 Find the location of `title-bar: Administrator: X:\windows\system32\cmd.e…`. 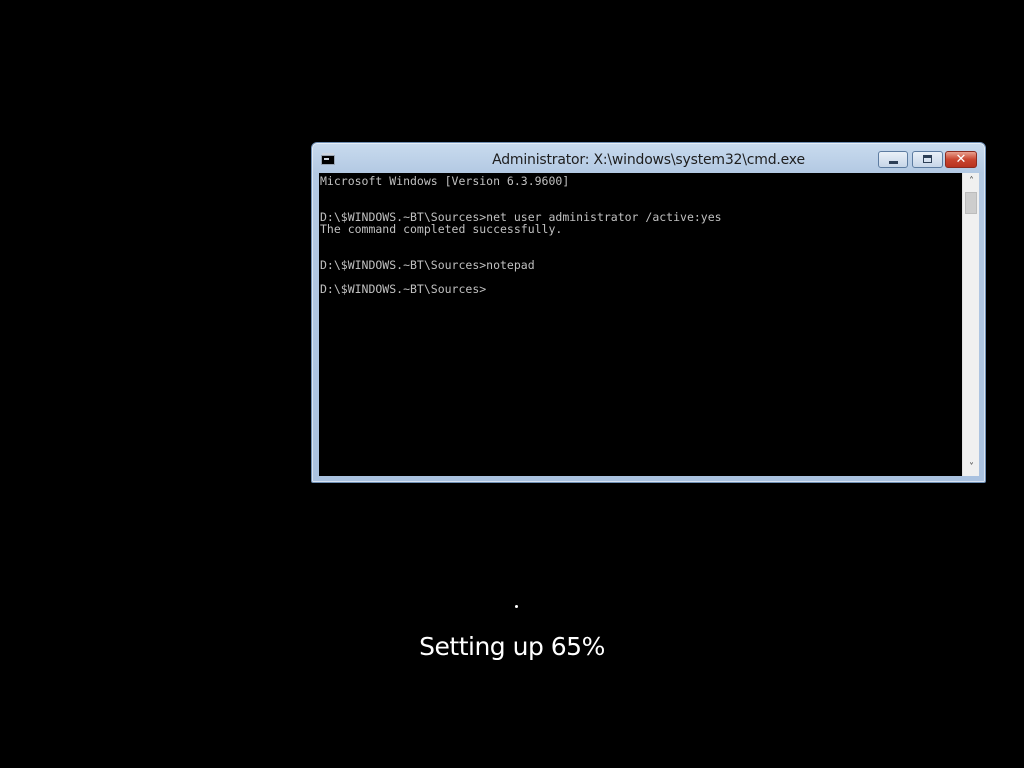

title-bar: Administrator: X:\windows\system32\cmd.e… is located at coordinates (648, 158).